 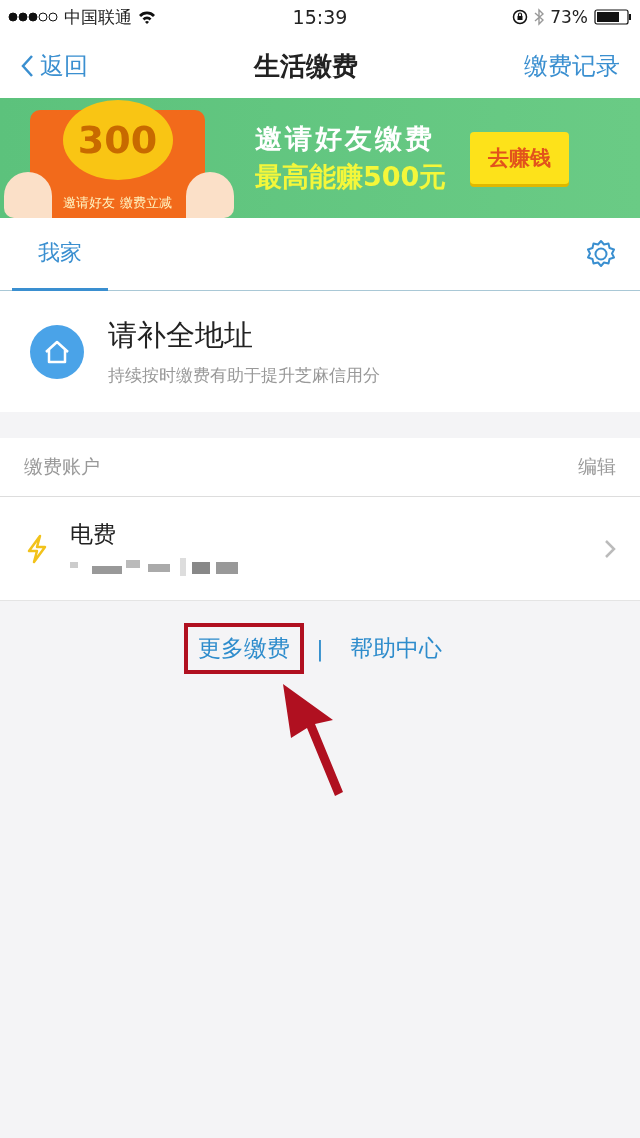 I want to click on section-header: 缴费账户, so click(x=62, y=466).